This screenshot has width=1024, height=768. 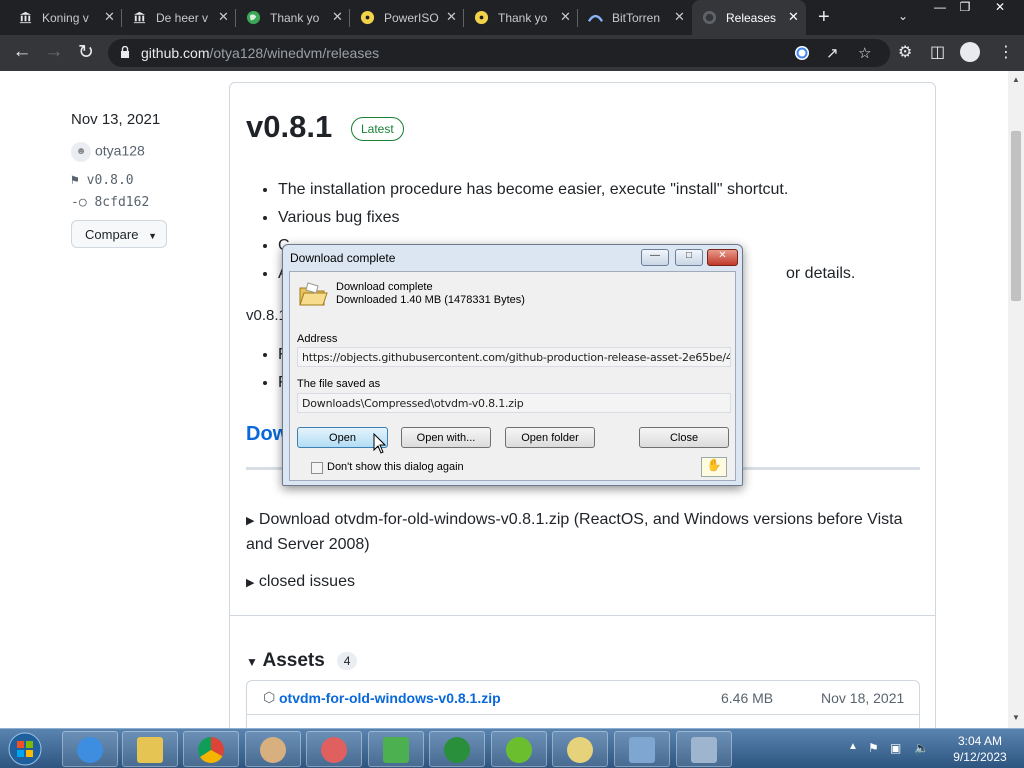 I want to click on start-button-icon, so click(x=25, y=749).